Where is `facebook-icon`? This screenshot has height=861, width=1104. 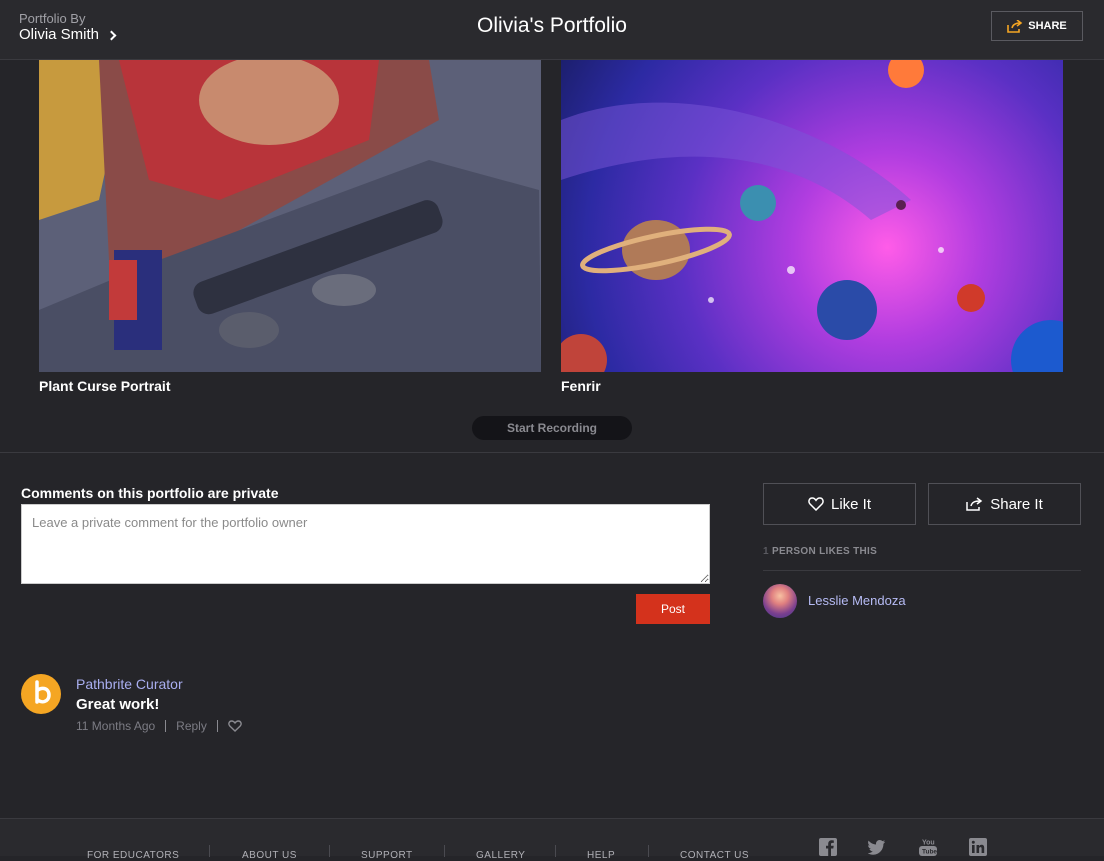 facebook-icon is located at coordinates (828, 847).